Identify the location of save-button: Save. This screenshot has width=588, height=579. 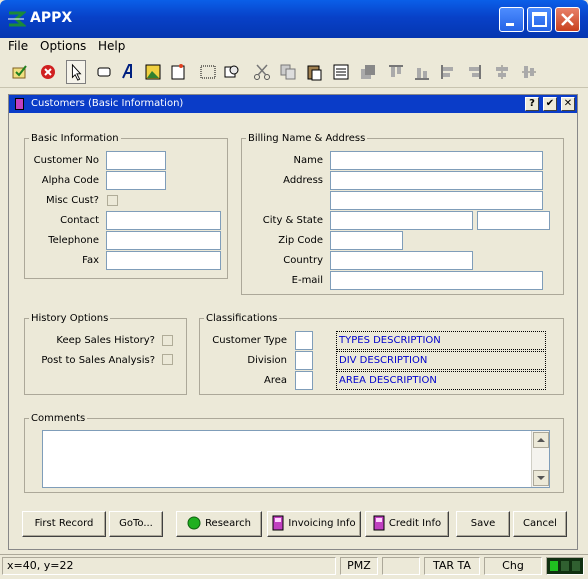
(483, 524).